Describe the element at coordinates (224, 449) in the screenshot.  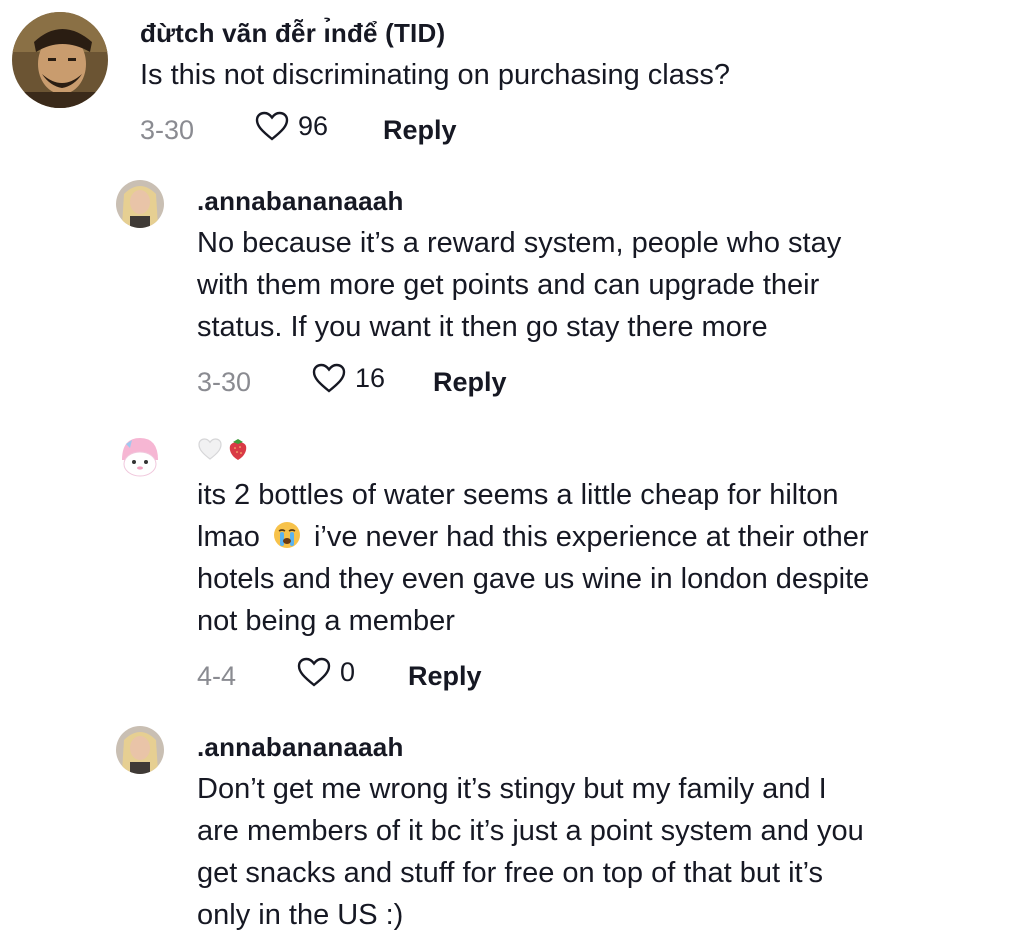
I see `username-emoji-row` at that location.